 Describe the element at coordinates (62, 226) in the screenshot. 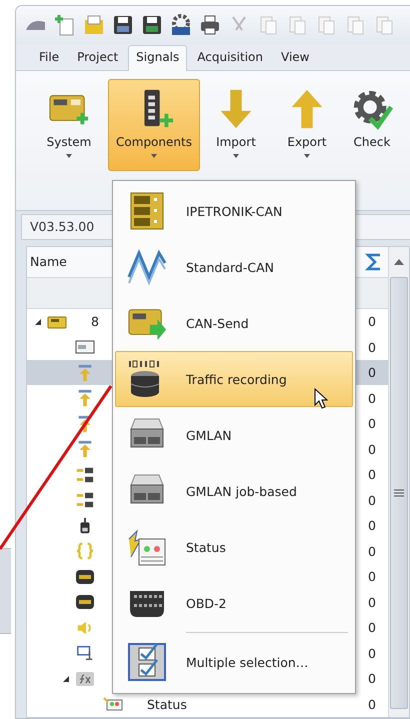

I see `version-text: V03.53.00` at that location.